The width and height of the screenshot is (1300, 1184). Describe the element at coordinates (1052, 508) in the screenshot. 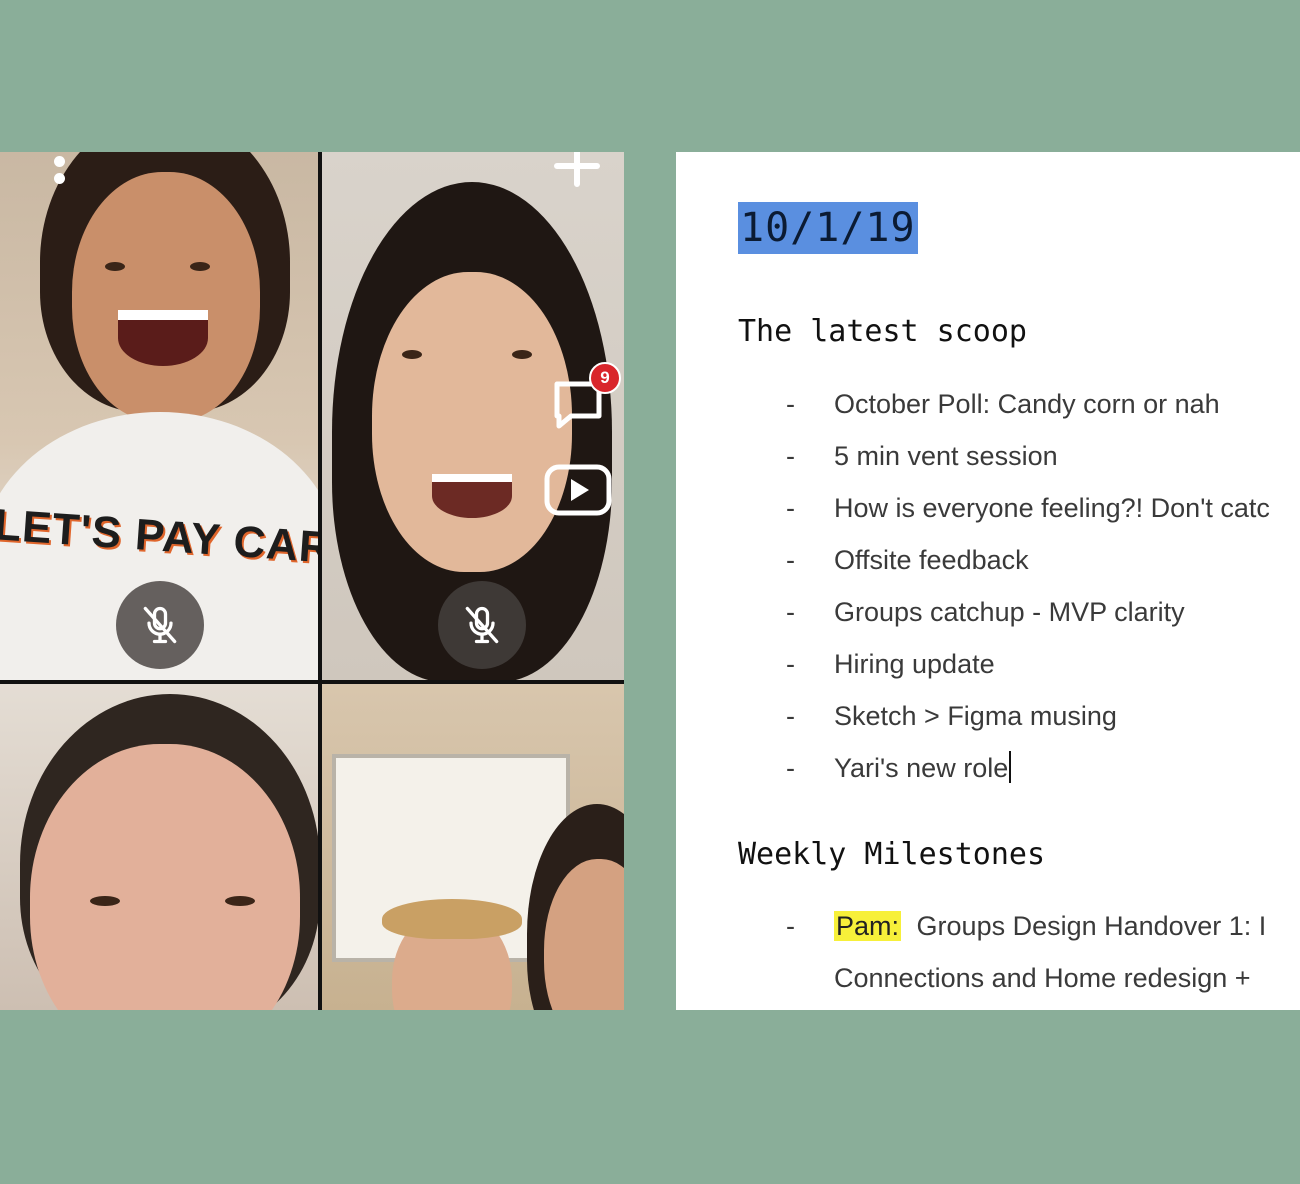

I see `list-item-text: How is everyone feeling?! Don't catc` at that location.